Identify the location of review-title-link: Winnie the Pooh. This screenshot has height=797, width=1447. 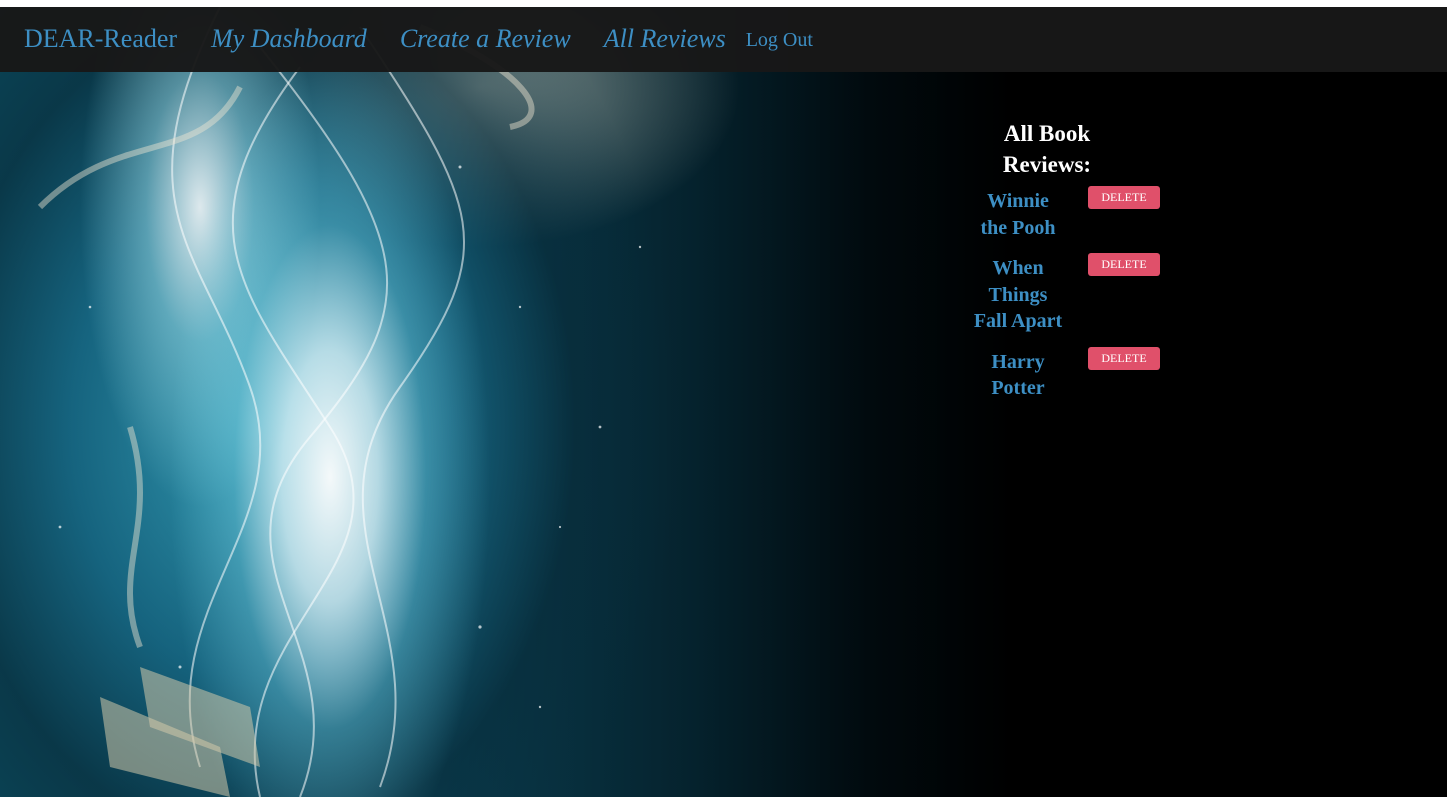
(1018, 214).